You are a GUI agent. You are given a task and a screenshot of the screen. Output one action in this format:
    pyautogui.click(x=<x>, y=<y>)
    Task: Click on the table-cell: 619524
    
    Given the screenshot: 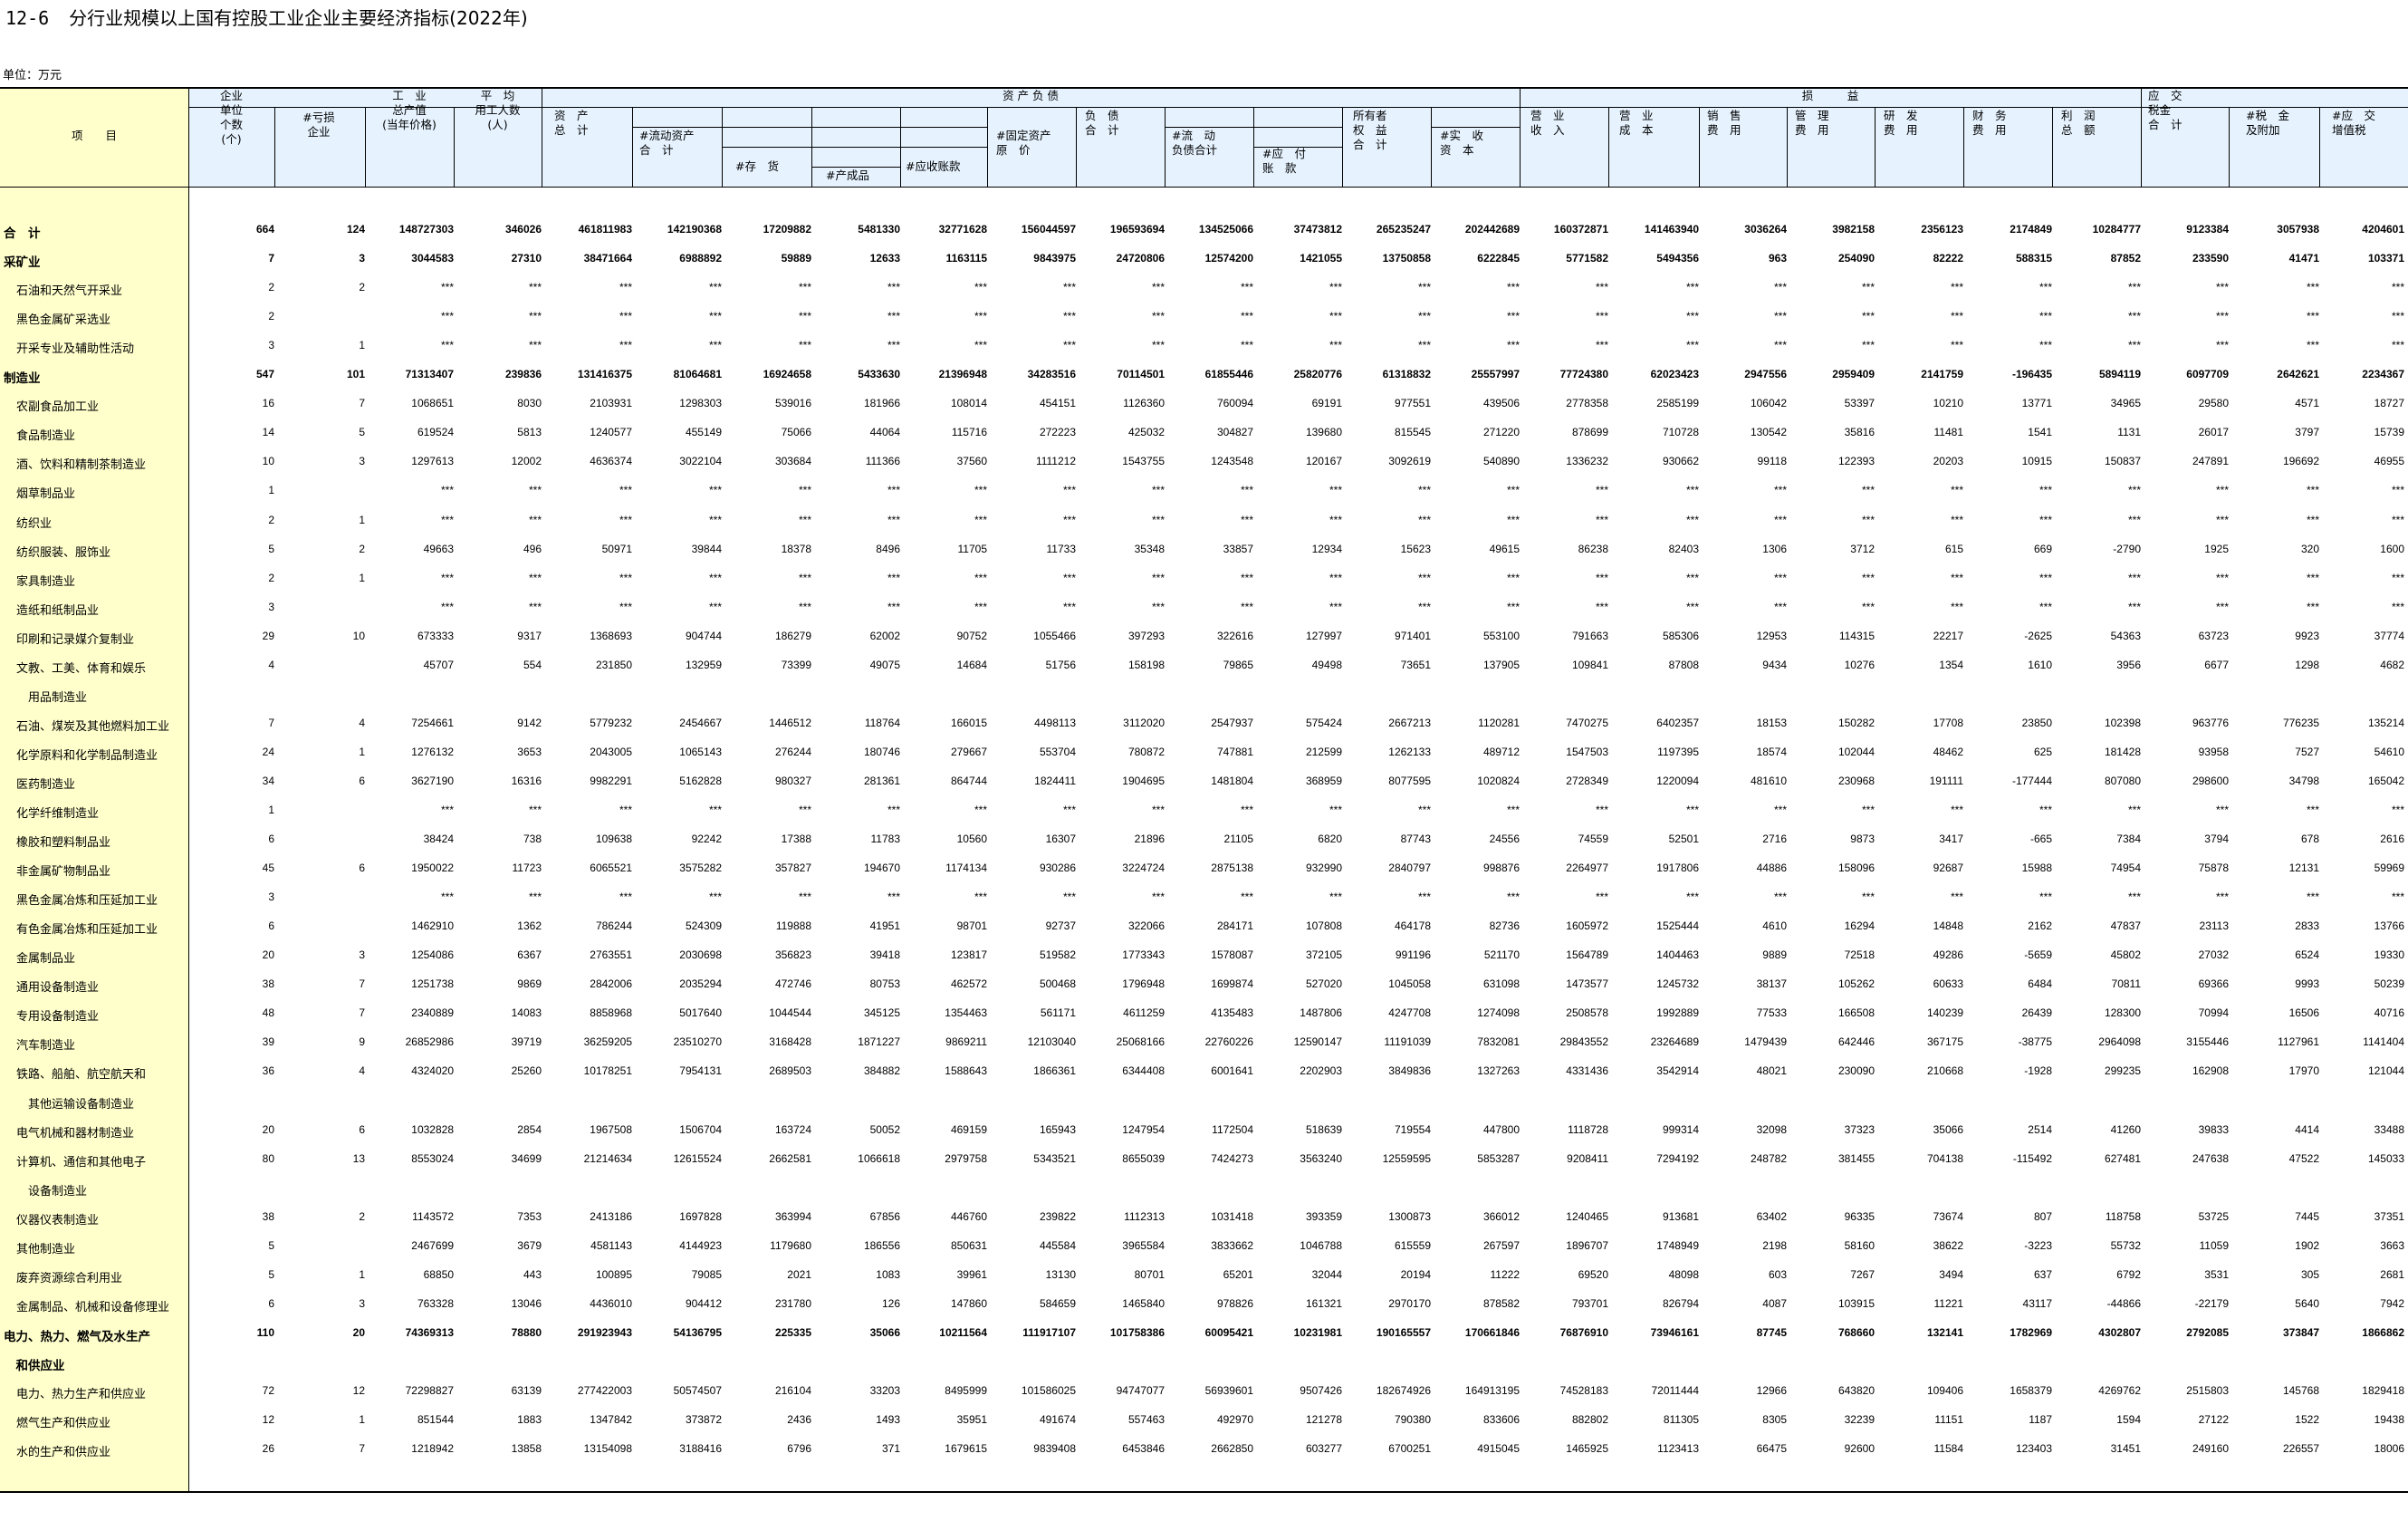 What is the action you would take?
    pyautogui.click(x=436, y=432)
    